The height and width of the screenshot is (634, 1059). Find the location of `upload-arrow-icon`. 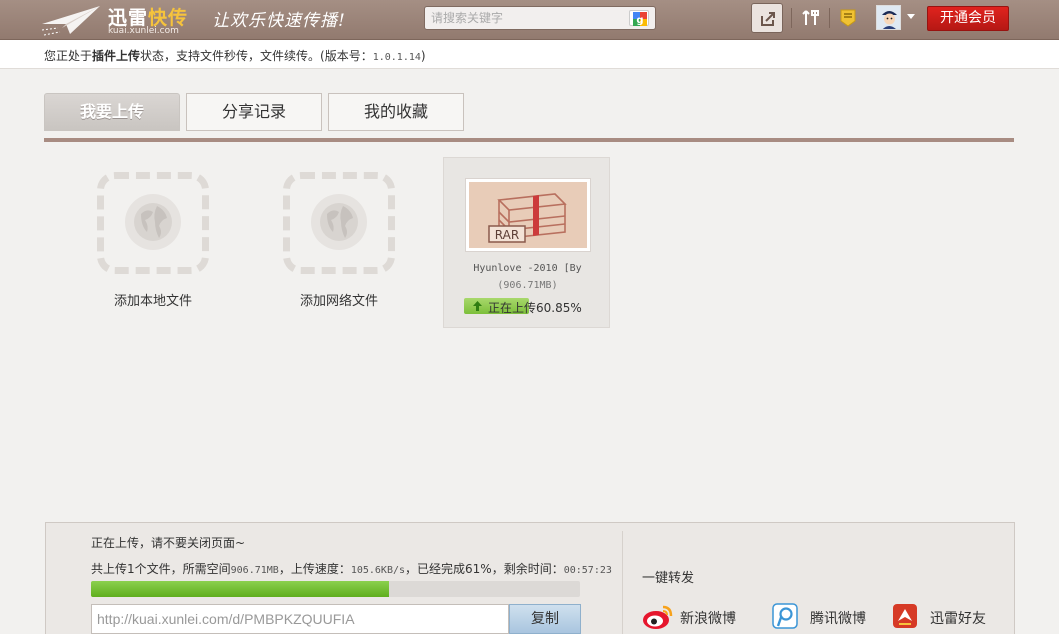

upload-arrow-icon is located at coordinates (477, 306).